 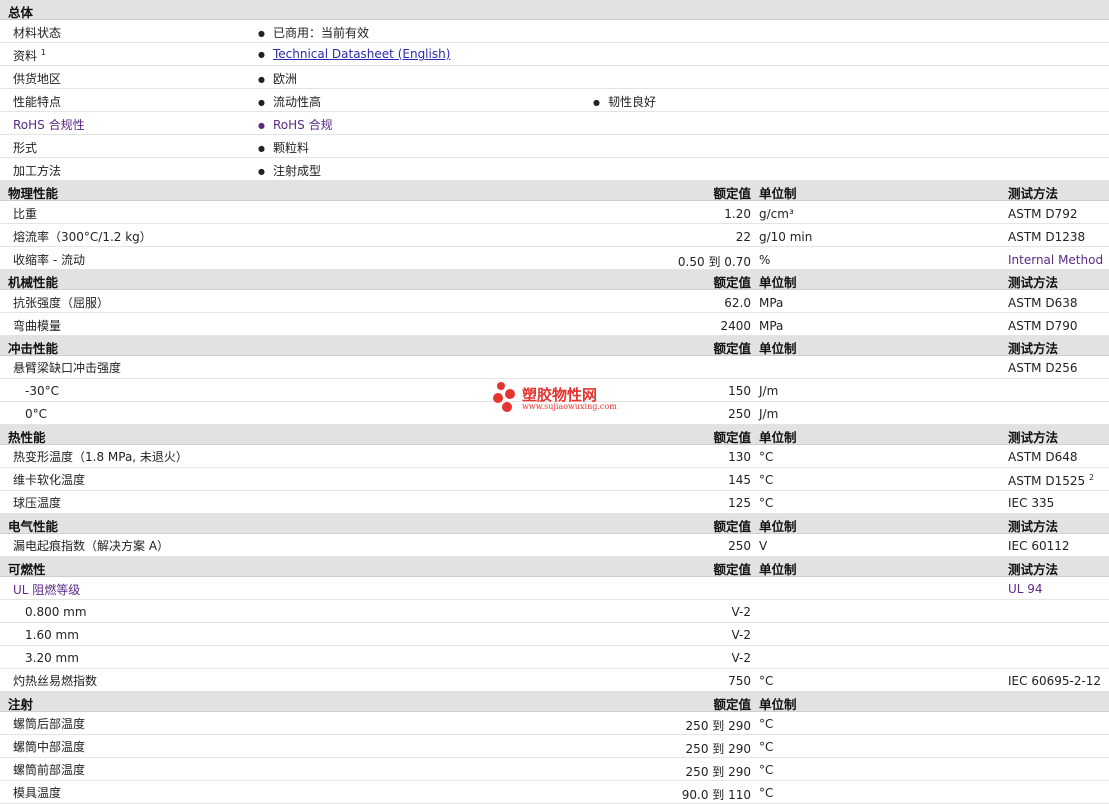 I want to click on property-label: 悬臂梁缺口冲击强度, so click(x=67, y=368).